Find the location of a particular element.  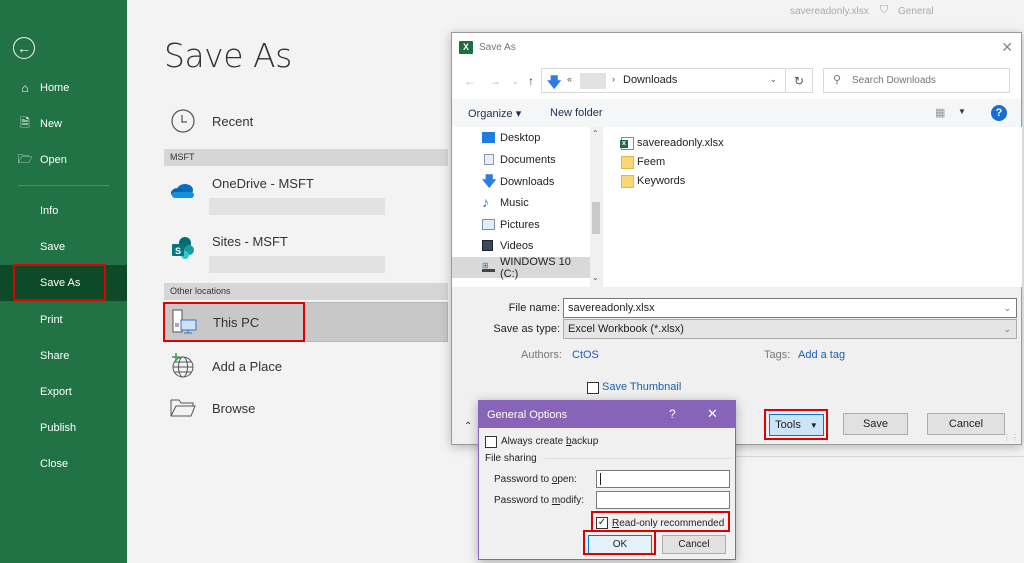

authors-value: CtOS is located at coordinates (585, 355).